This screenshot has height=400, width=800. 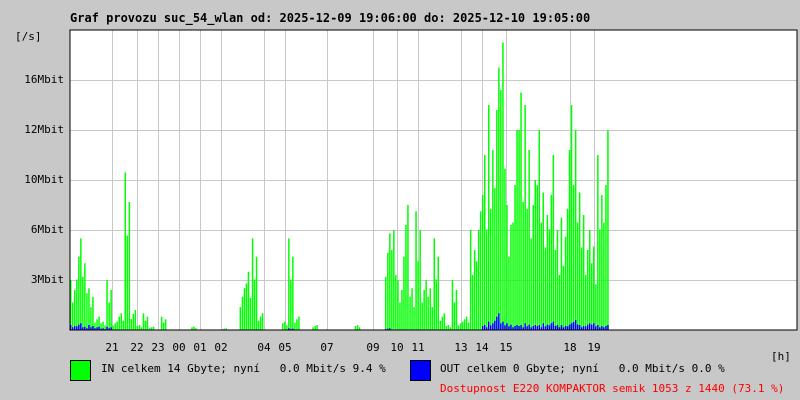 What do you see at coordinates (420, 370) in the screenshot?
I see `legend-out-swatch` at bounding box center [420, 370].